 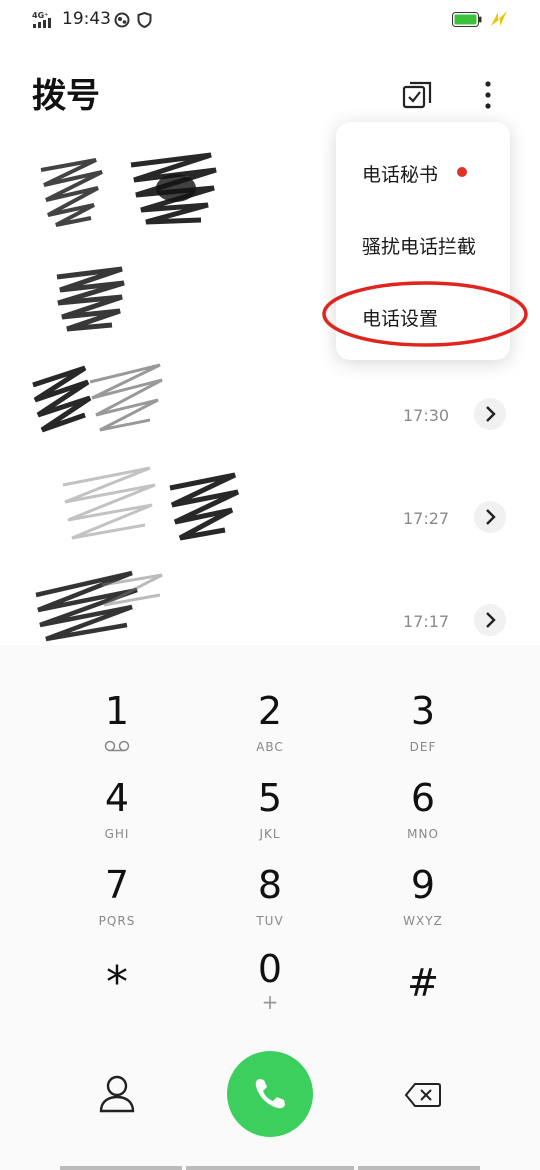 What do you see at coordinates (419, 245) in the screenshot?
I see `menu-item-spam-block: 骚扰电话拦截` at bounding box center [419, 245].